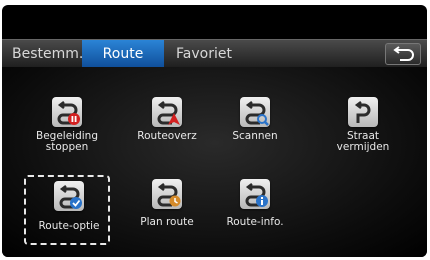 The height and width of the screenshot is (260, 430). What do you see at coordinates (363, 112) in the screenshot?
I see `avoid-street-icon` at bounding box center [363, 112].